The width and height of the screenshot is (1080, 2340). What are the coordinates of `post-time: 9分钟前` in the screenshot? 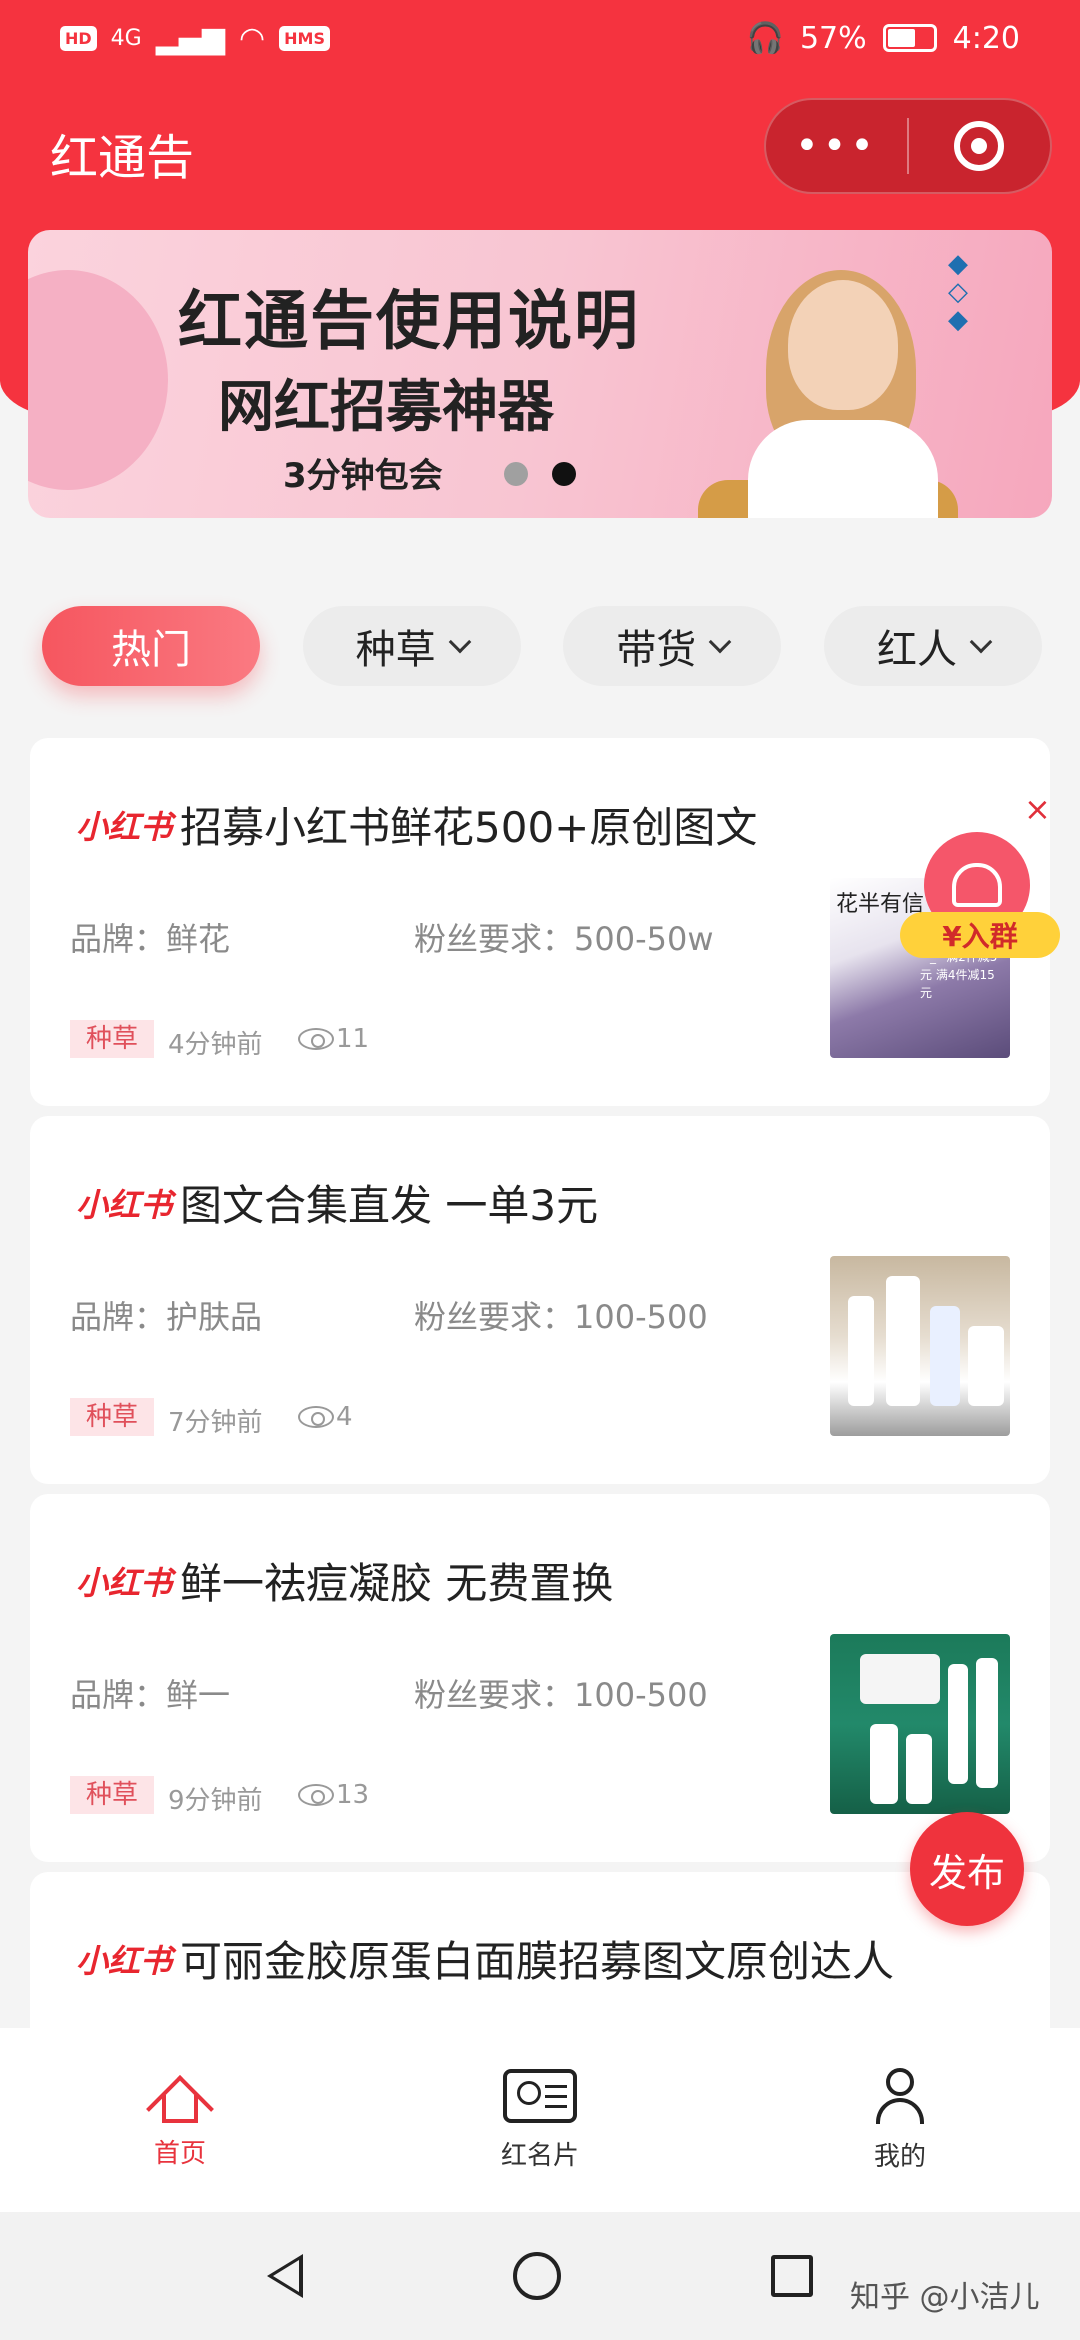 It's located at (215, 1801).